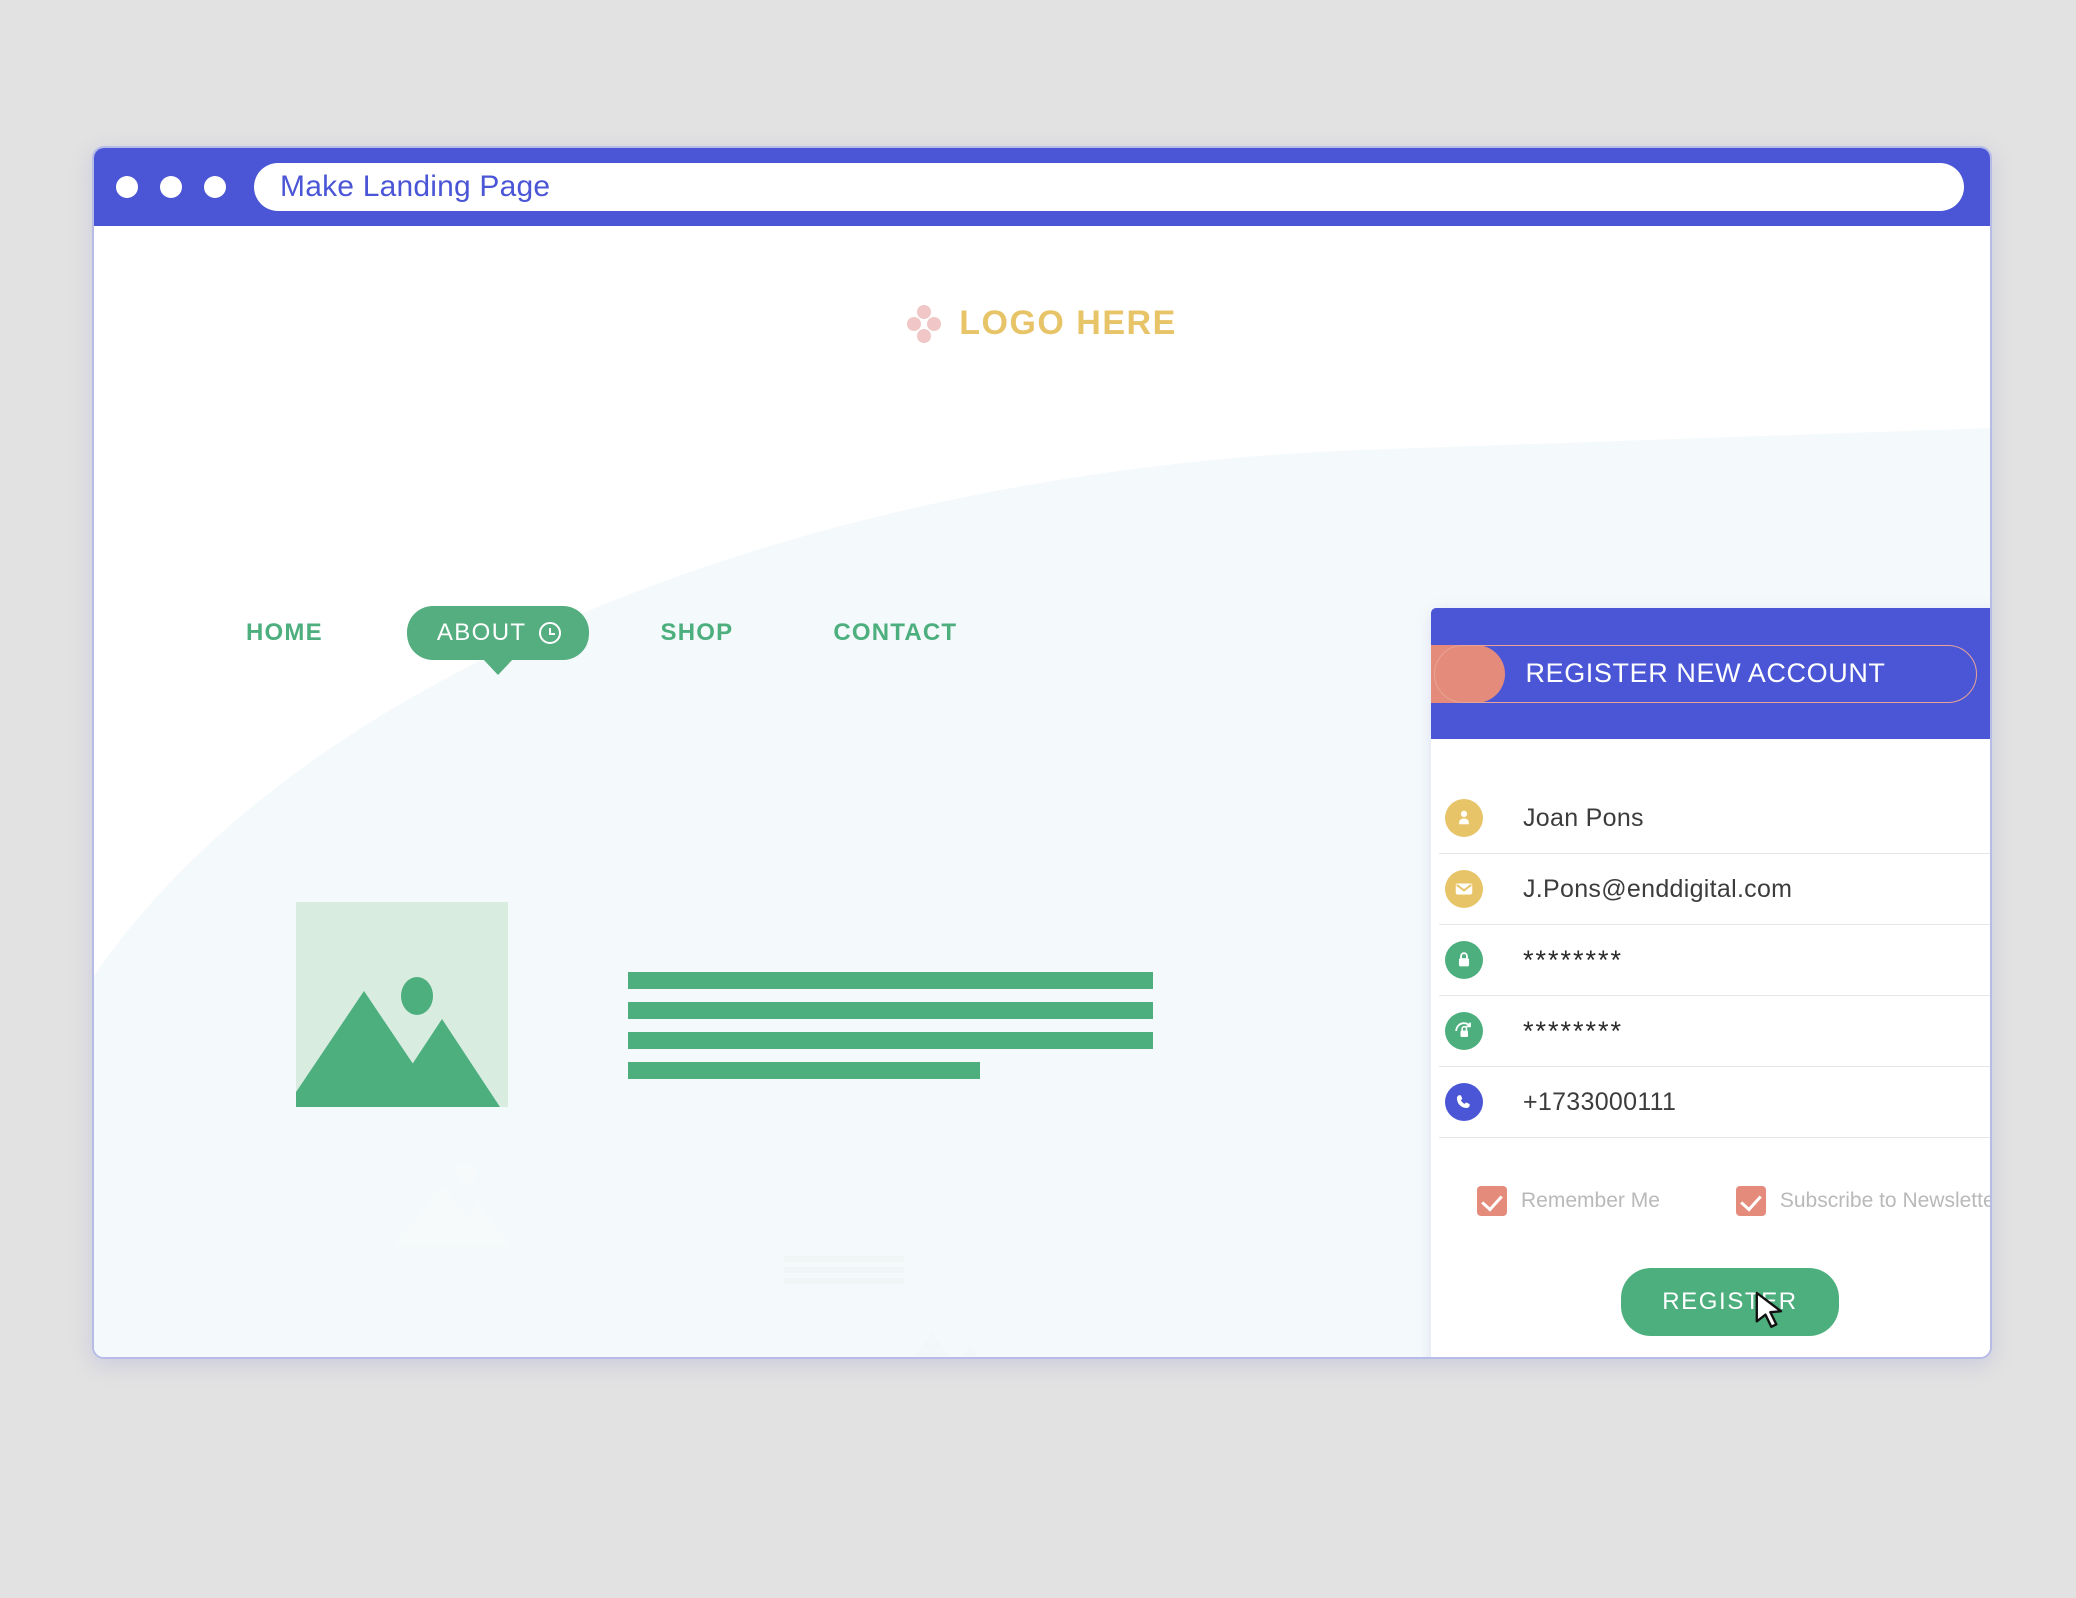 The image size is (2076, 1598). Describe the element at coordinates (1464, 960) in the screenshot. I see `lock-icon` at that location.